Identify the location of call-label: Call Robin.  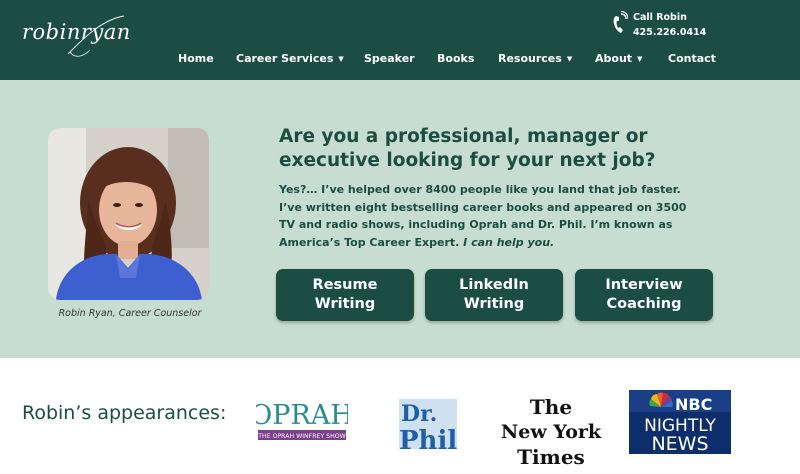
(660, 17).